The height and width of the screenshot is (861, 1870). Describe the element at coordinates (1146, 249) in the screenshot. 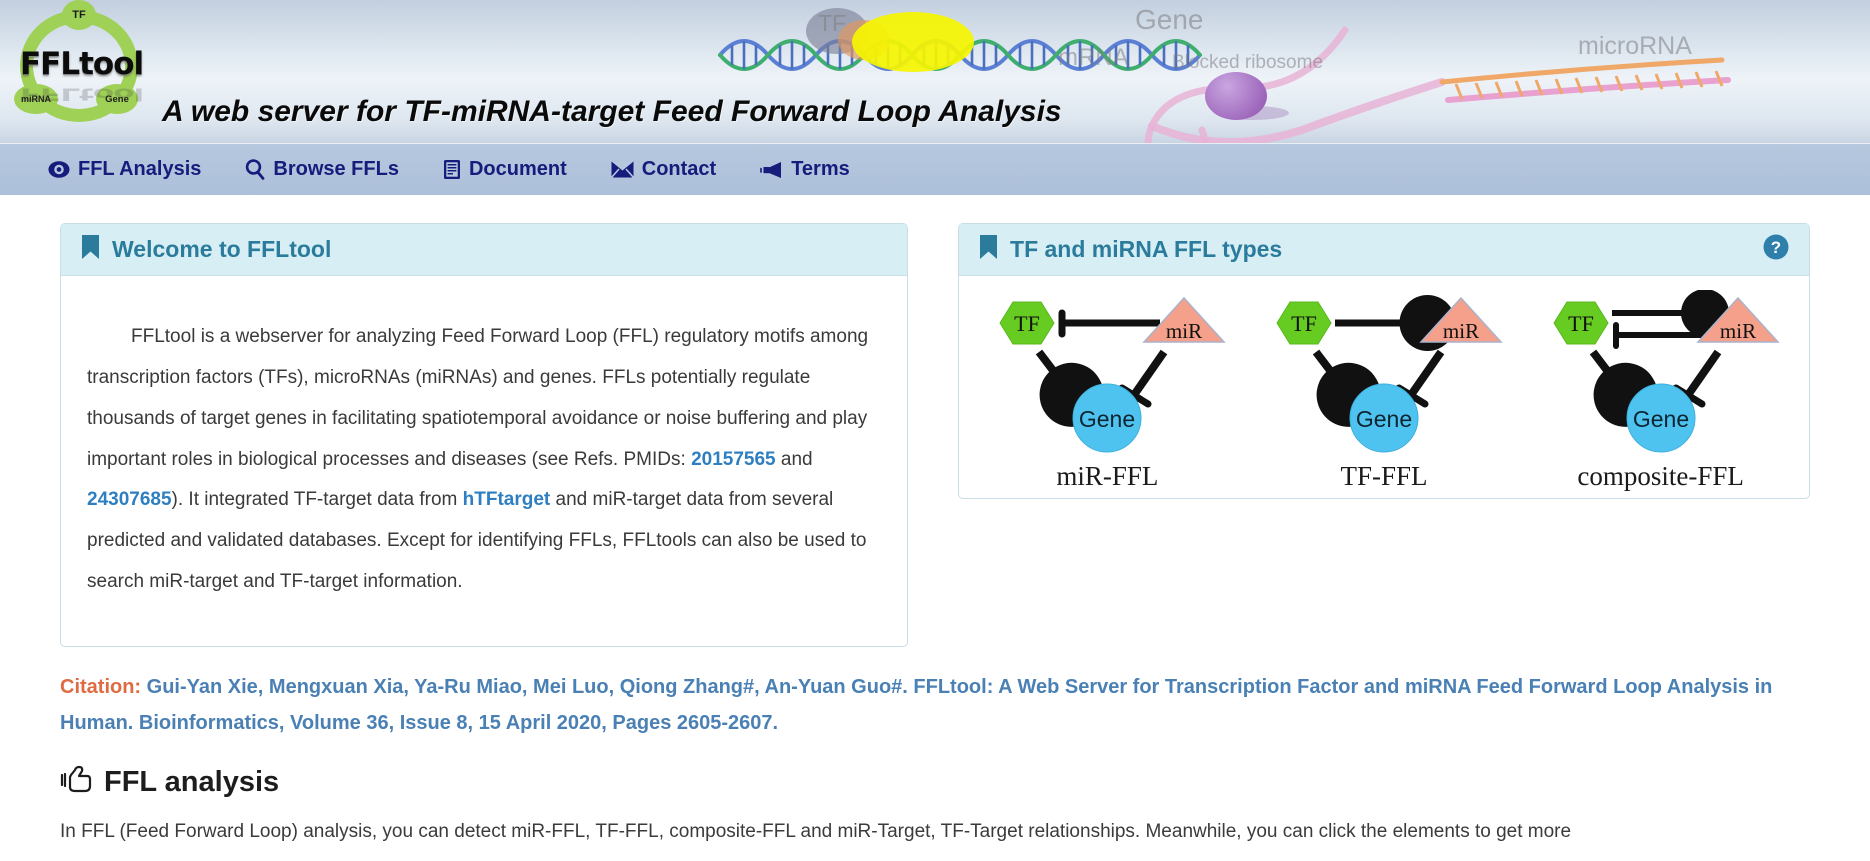

I see `ffl-types-panel-title: TF and miRNA FFL types` at that location.